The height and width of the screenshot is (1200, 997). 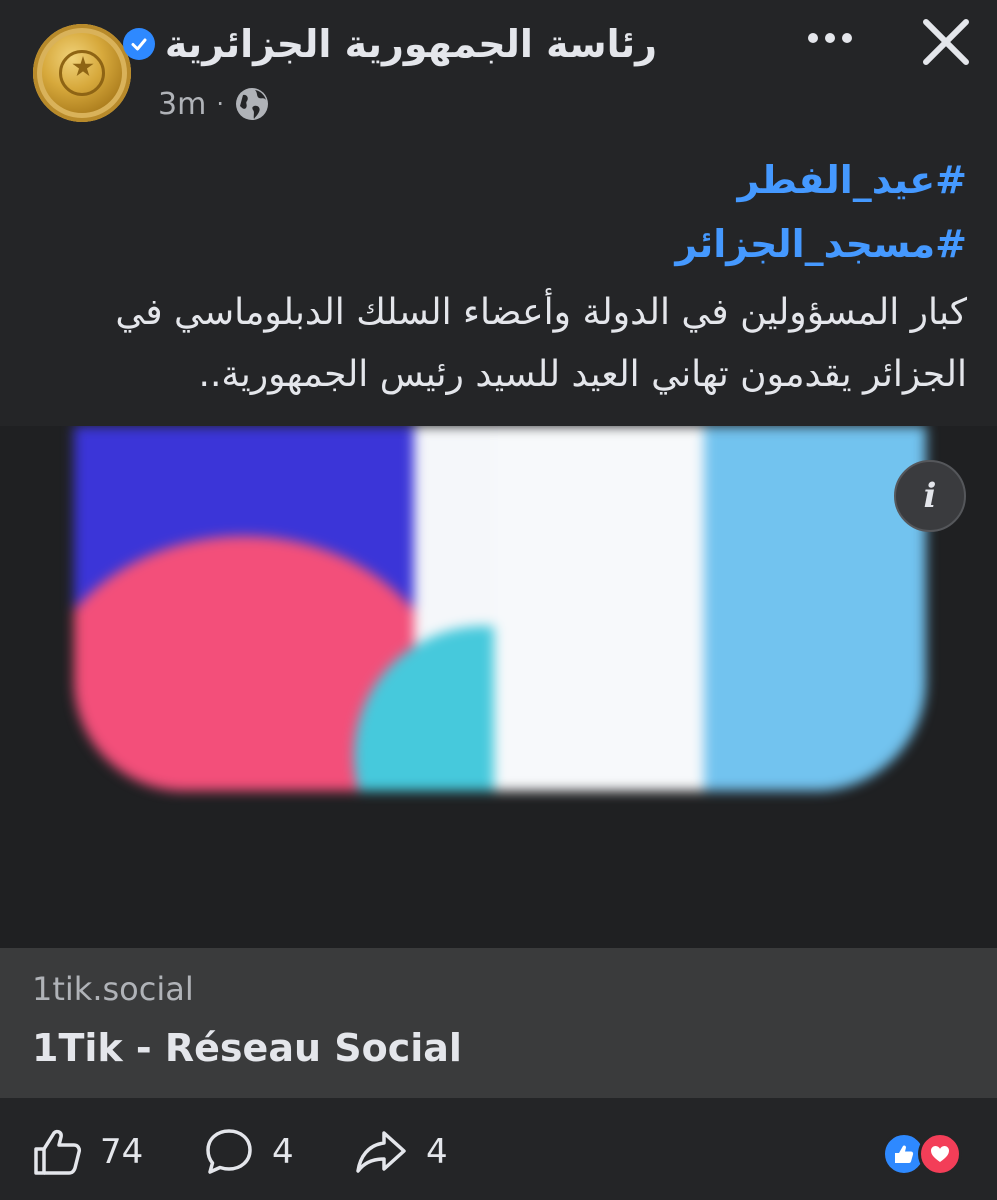 What do you see at coordinates (86, 1152) in the screenshot?
I see `like-button: 74` at bounding box center [86, 1152].